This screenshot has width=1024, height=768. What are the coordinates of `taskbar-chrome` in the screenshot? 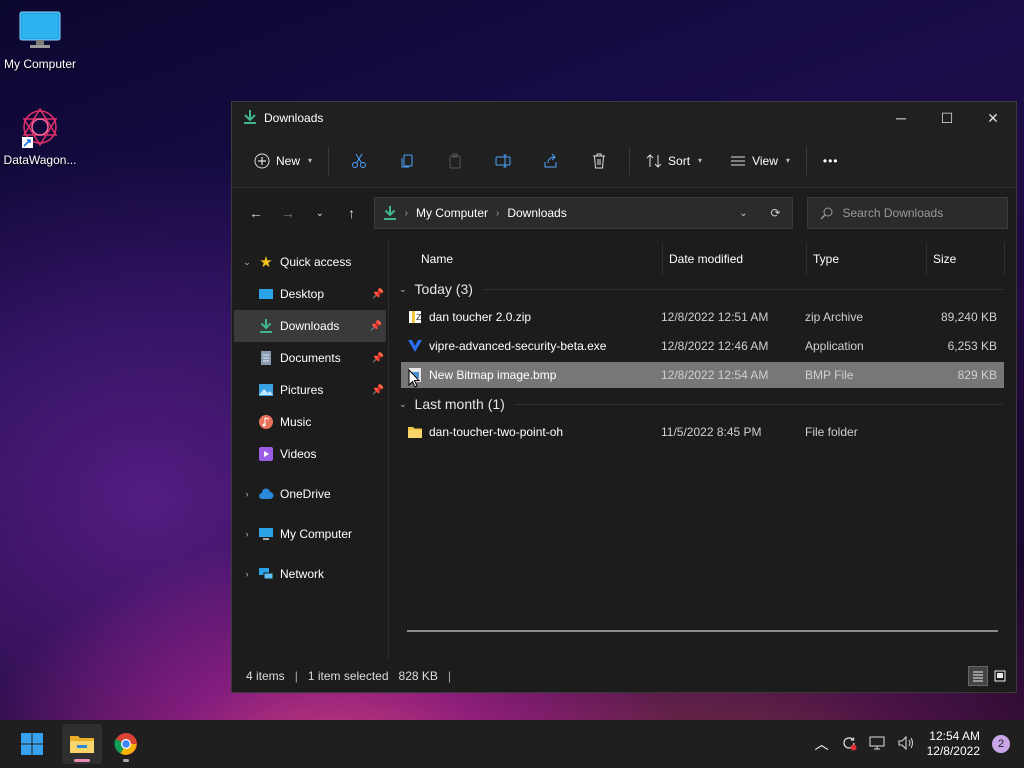 It's located at (126, 744).